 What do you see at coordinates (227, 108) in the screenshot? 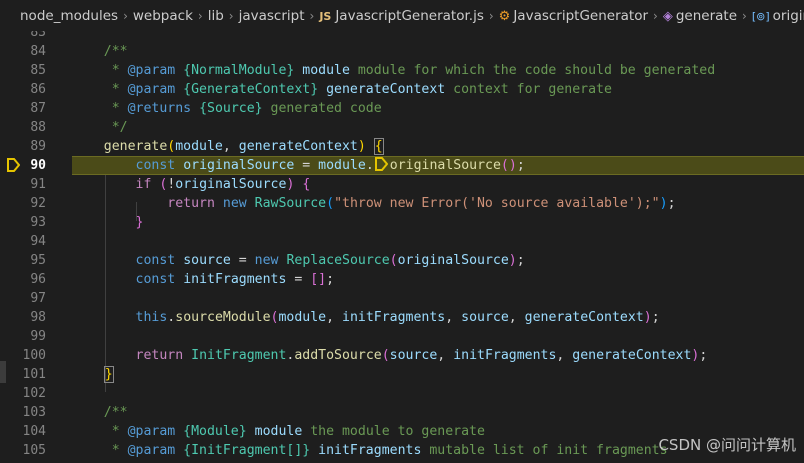
I see `code-text: * @returns {Source} generated code` at bounding box center [227, 108].